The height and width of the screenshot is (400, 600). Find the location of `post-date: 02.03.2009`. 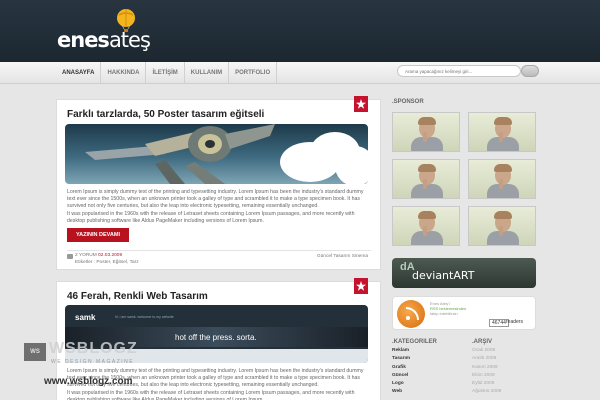

post-date: 02.03.2009 is located at coordinates (110, 255).